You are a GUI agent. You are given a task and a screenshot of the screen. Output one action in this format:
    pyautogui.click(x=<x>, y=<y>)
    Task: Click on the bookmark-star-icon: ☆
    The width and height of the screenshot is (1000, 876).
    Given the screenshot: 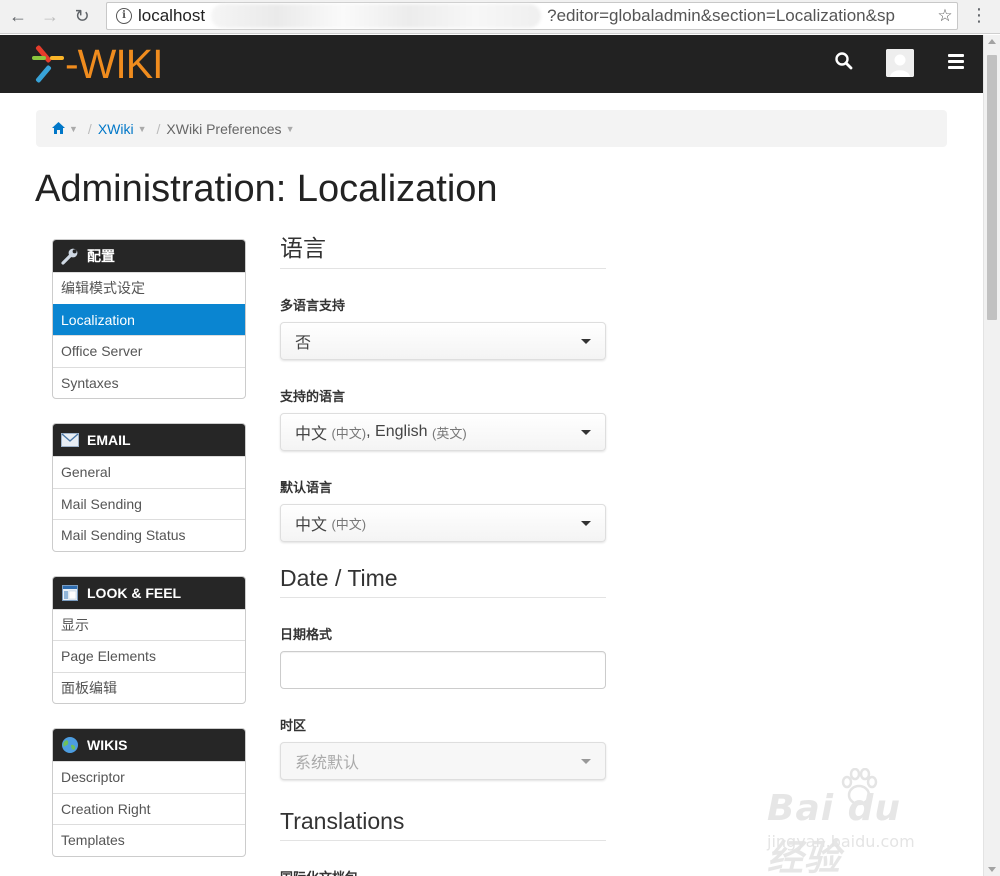 What is the action you would take?
    pyautogui.click(x=945, y=16)
    